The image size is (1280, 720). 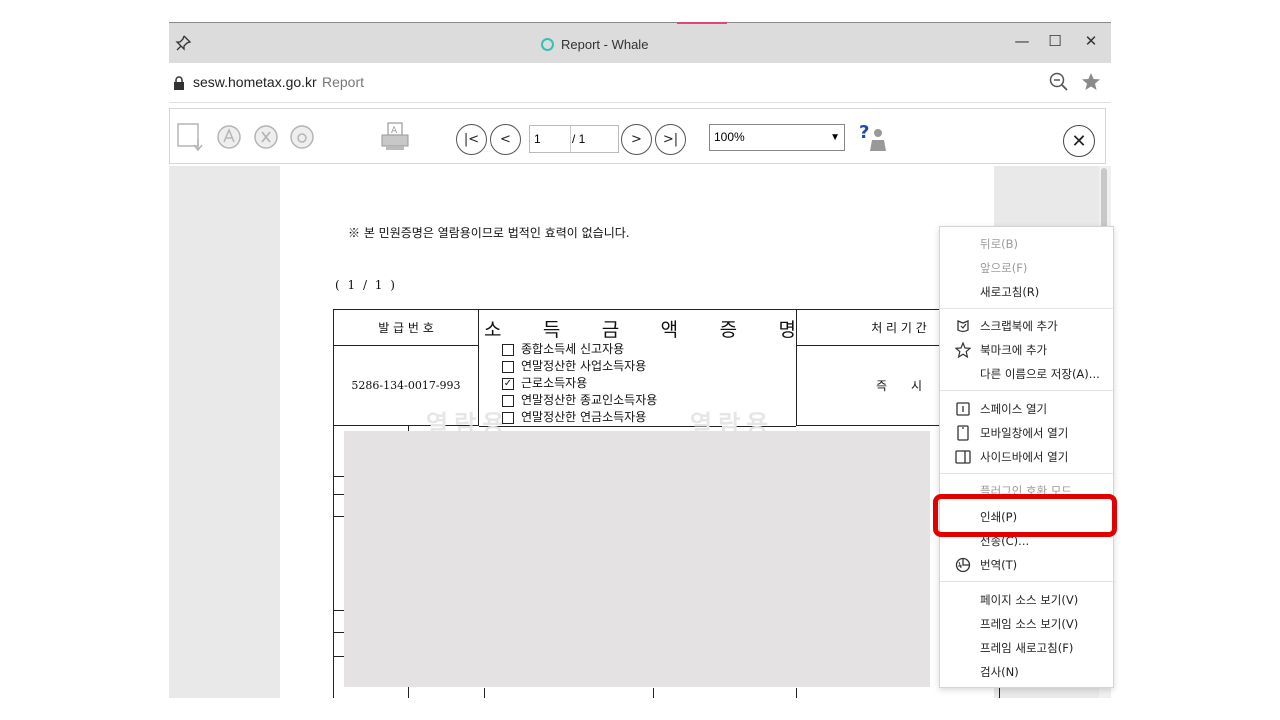 I want to click on close-viewer-button: ✕, so click(x=1079, y=141).